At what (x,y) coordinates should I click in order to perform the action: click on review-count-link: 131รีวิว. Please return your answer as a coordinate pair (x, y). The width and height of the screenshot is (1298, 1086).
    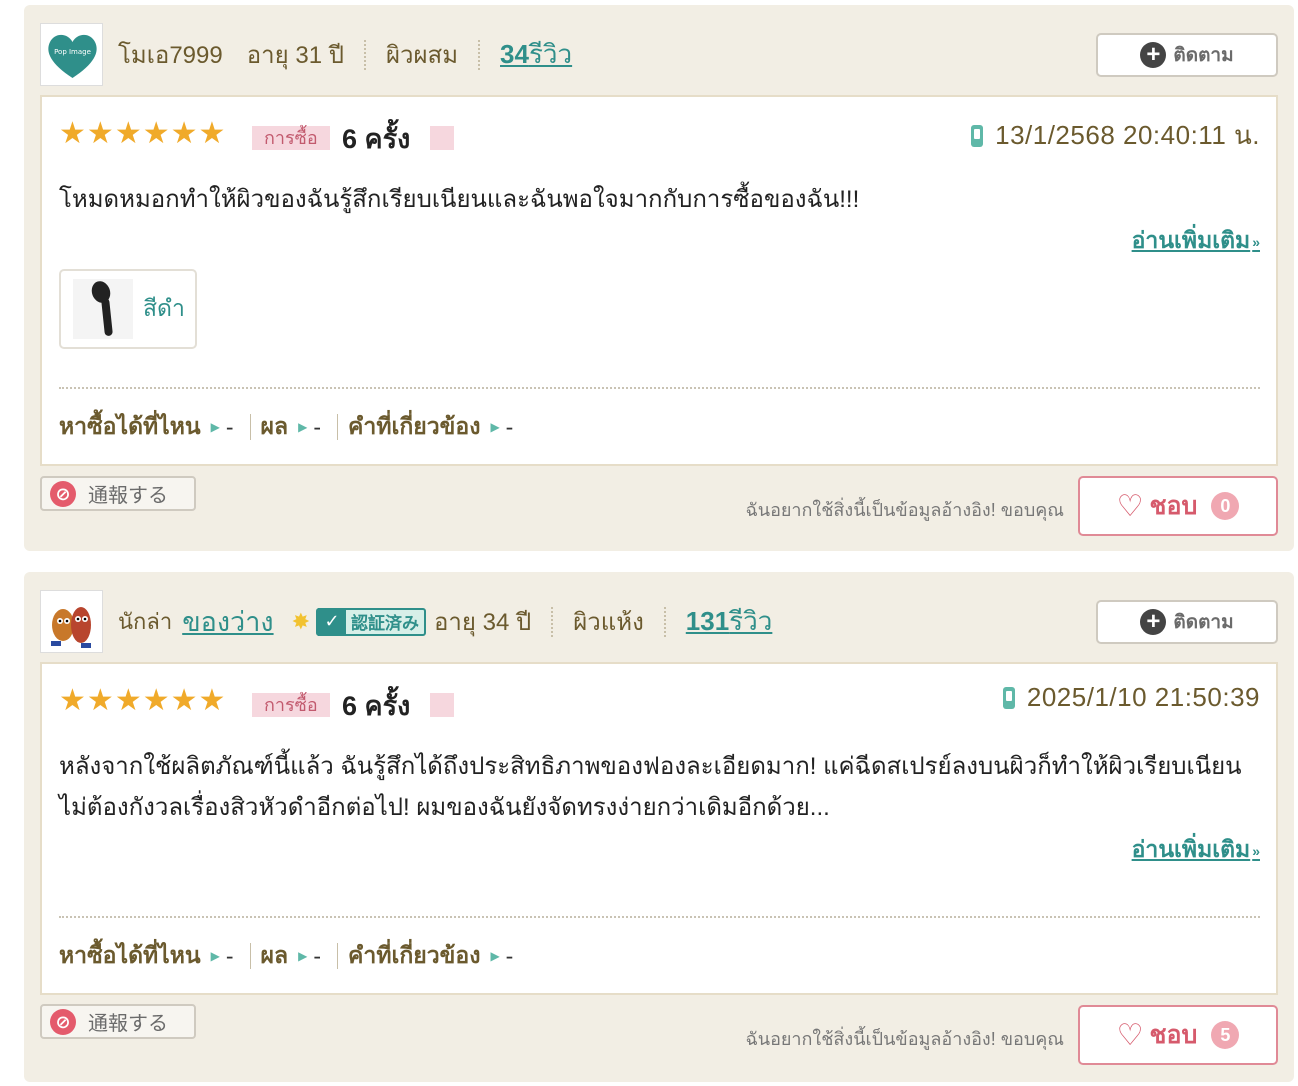
    Looking at the image, I should click on (729, 621).